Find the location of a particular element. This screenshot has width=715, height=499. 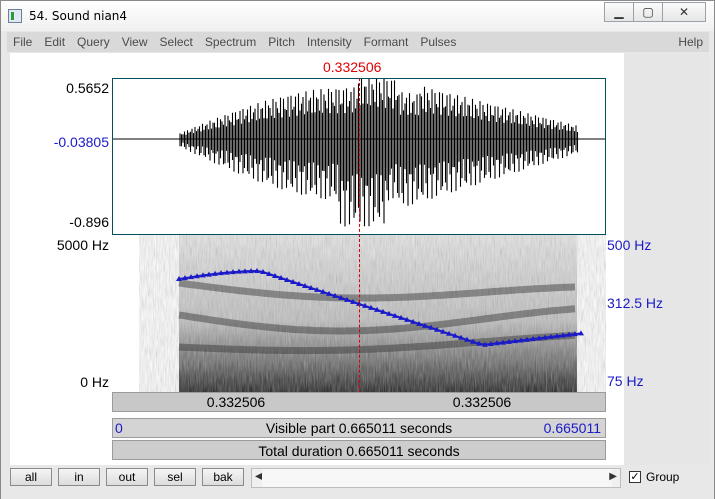

menu-edit: Edit is located at coordinates (54, 42).